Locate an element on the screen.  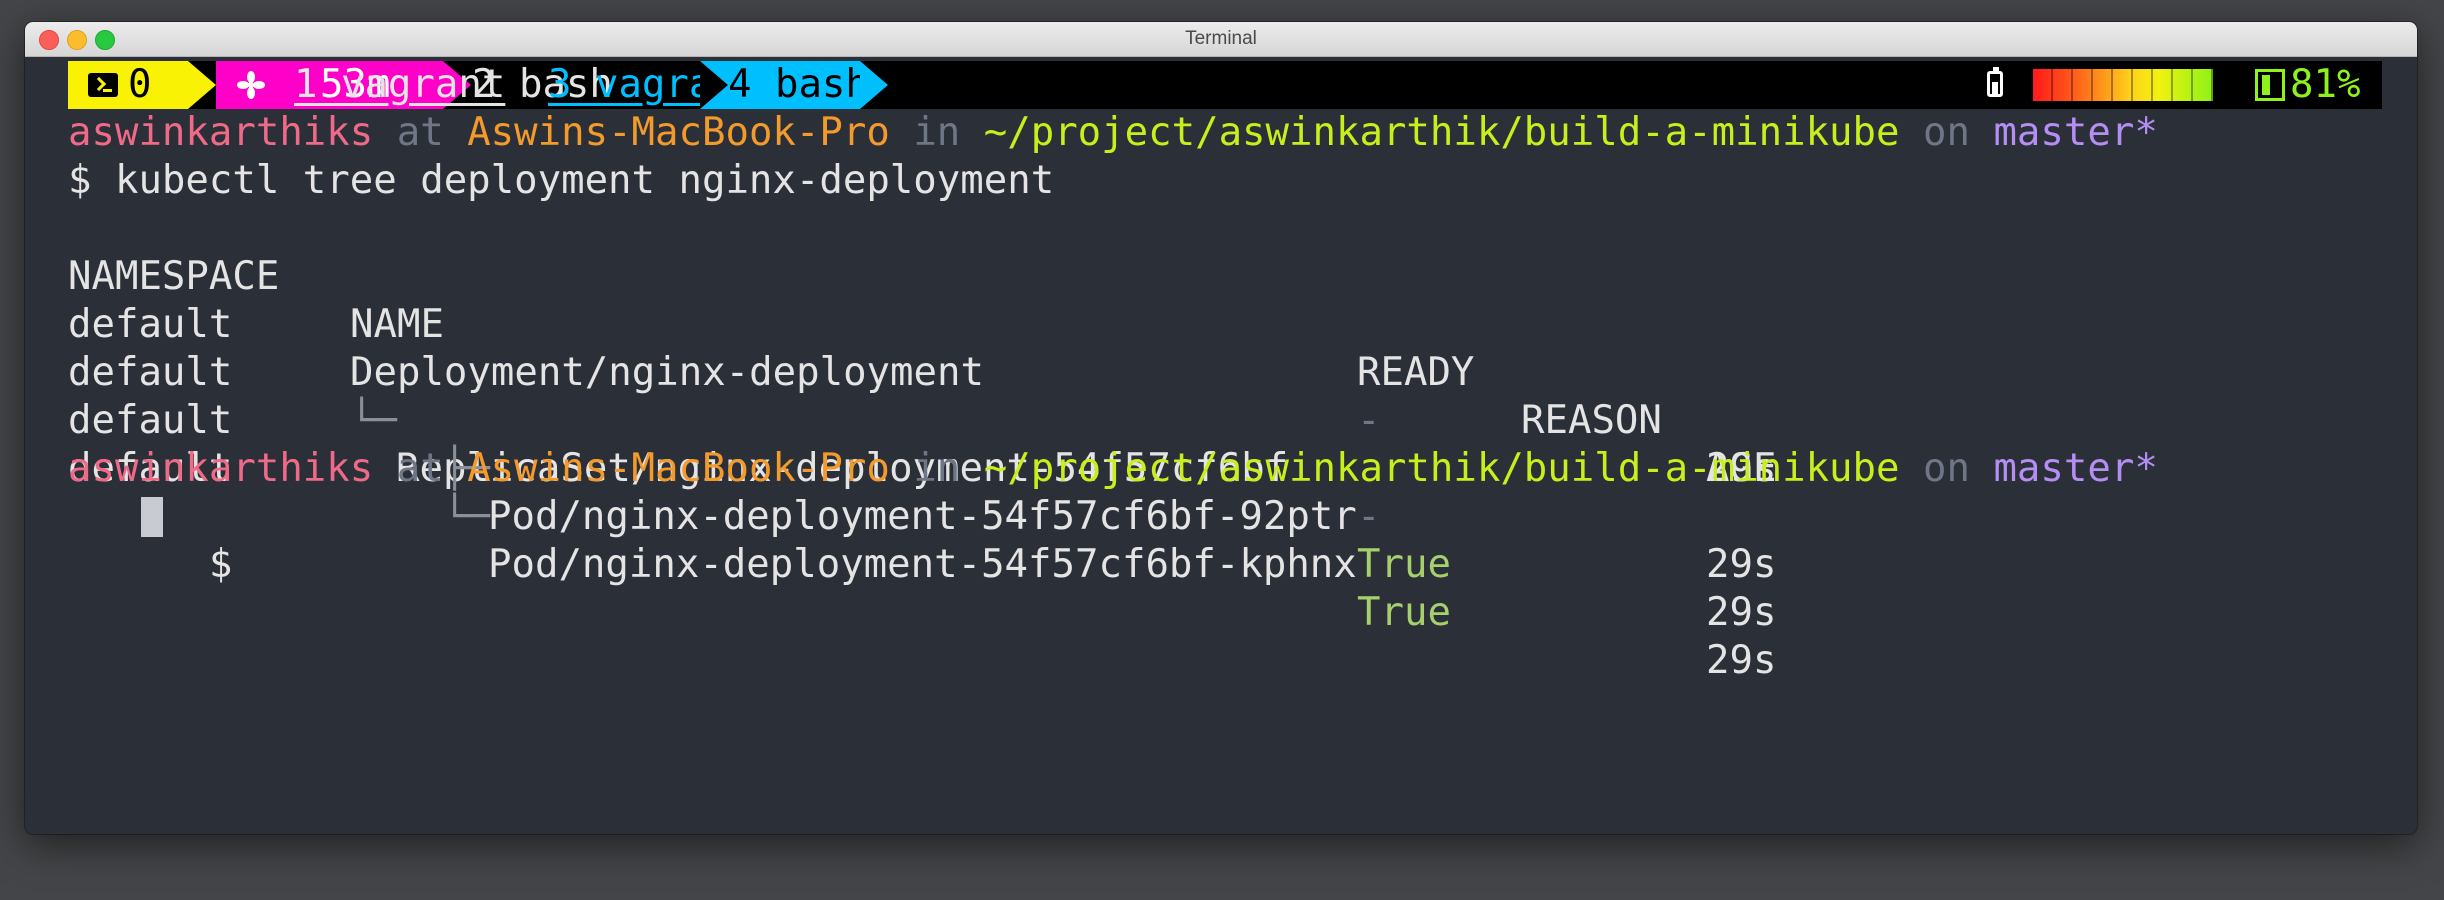
window-title: Terminal is located at coordinates (1221, 38).